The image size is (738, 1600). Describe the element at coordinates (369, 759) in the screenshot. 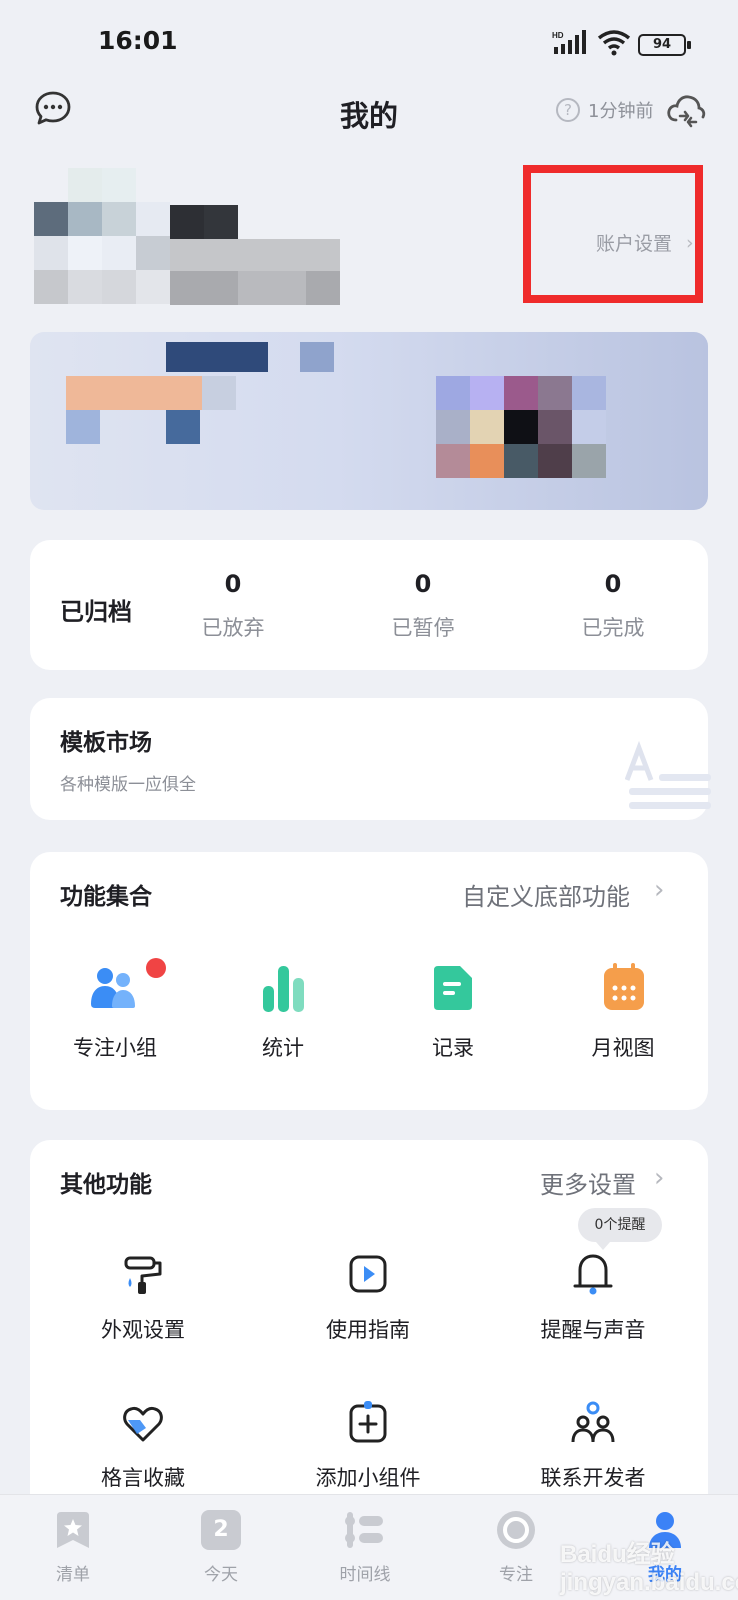

I see `template-market-card` at that location.